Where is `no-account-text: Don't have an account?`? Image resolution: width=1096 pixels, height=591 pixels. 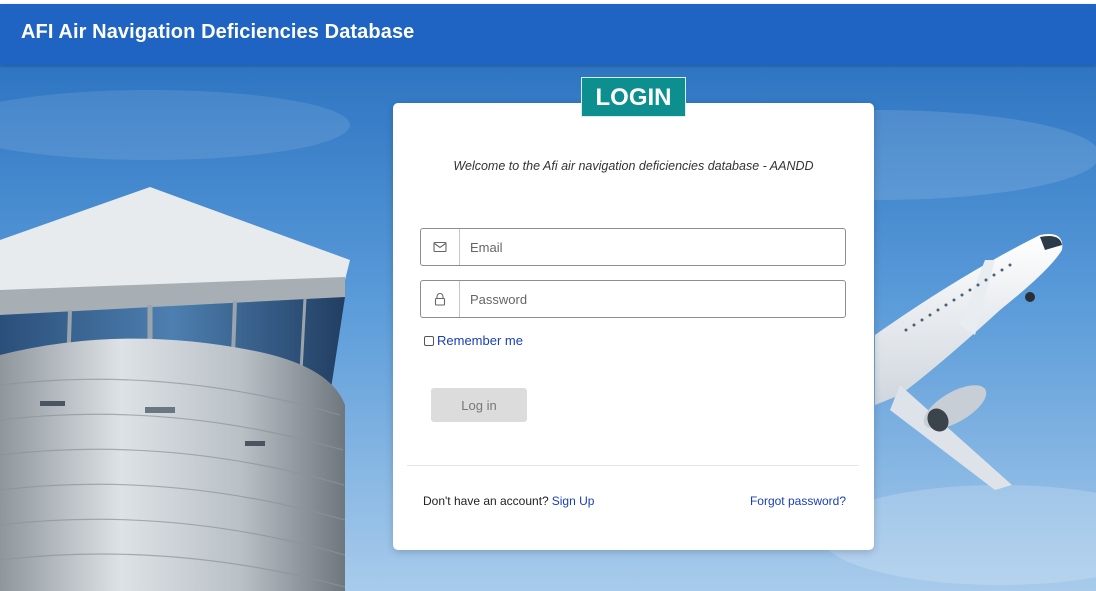 no-account-text: Don't have an account? is located at coordinates (486, 501).